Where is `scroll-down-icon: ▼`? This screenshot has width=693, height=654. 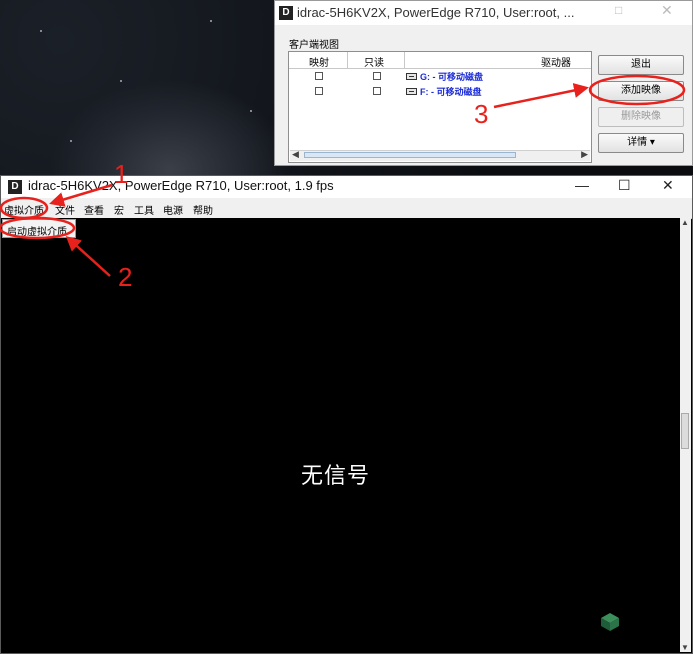 scroll-down-icon: ▼ is located at coordinates (685, 647).